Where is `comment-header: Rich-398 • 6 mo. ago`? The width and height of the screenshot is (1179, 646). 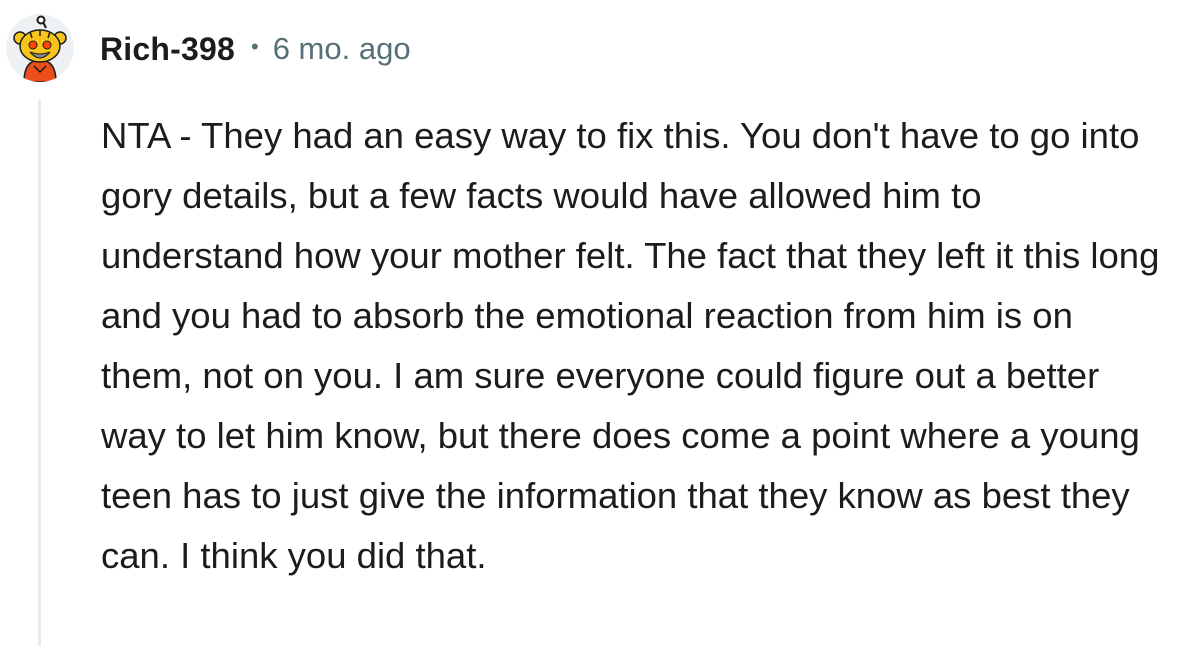 comment-header: Rich-398 • 6 mo. ago is located at coordinates (255, 49).